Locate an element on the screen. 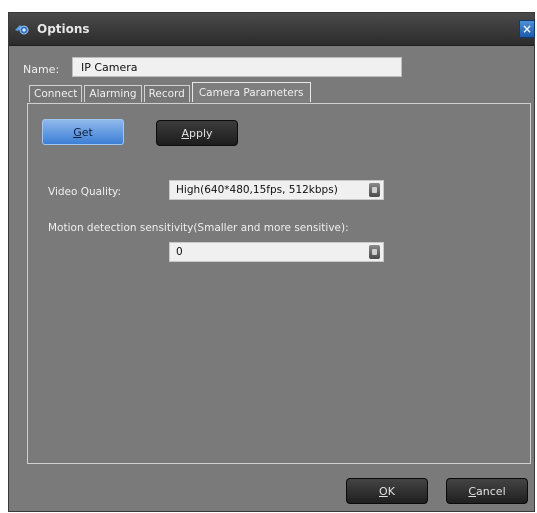 This screenshot has width=537, height=513. ok-button: OK is located at coordinates (387, 491).